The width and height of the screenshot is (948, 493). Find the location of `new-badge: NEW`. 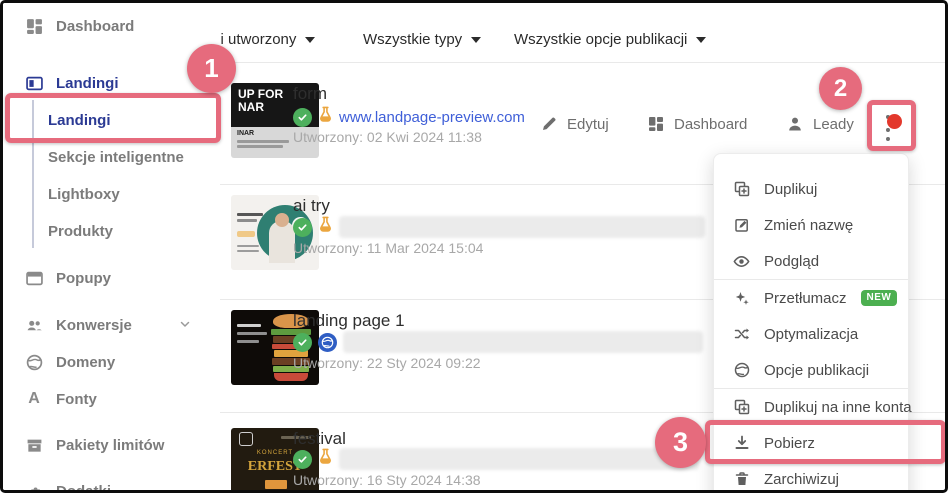

new-badge: NEW is located at coordinates (879, 298).